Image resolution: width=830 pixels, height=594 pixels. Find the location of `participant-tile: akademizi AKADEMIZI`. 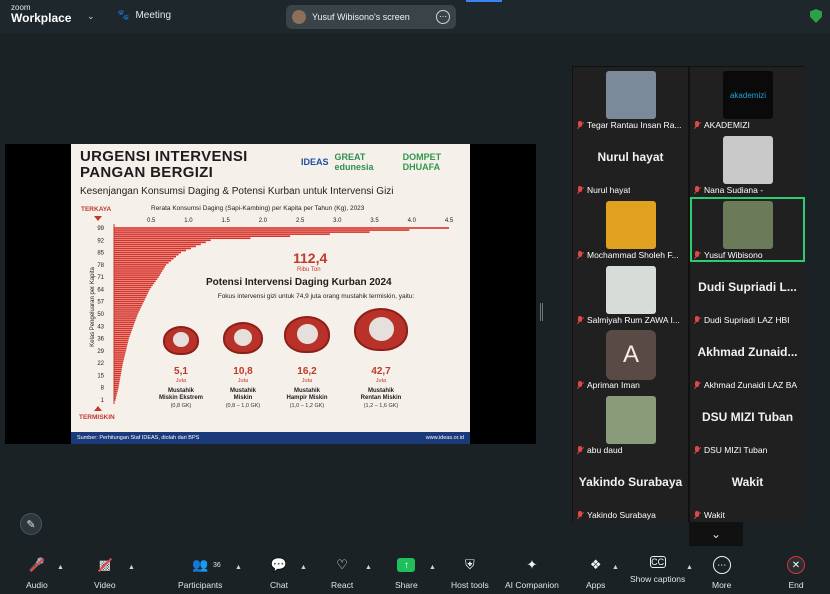

participant-tile: akademizi AKADEMIZI is located at coordinates (747, 99).